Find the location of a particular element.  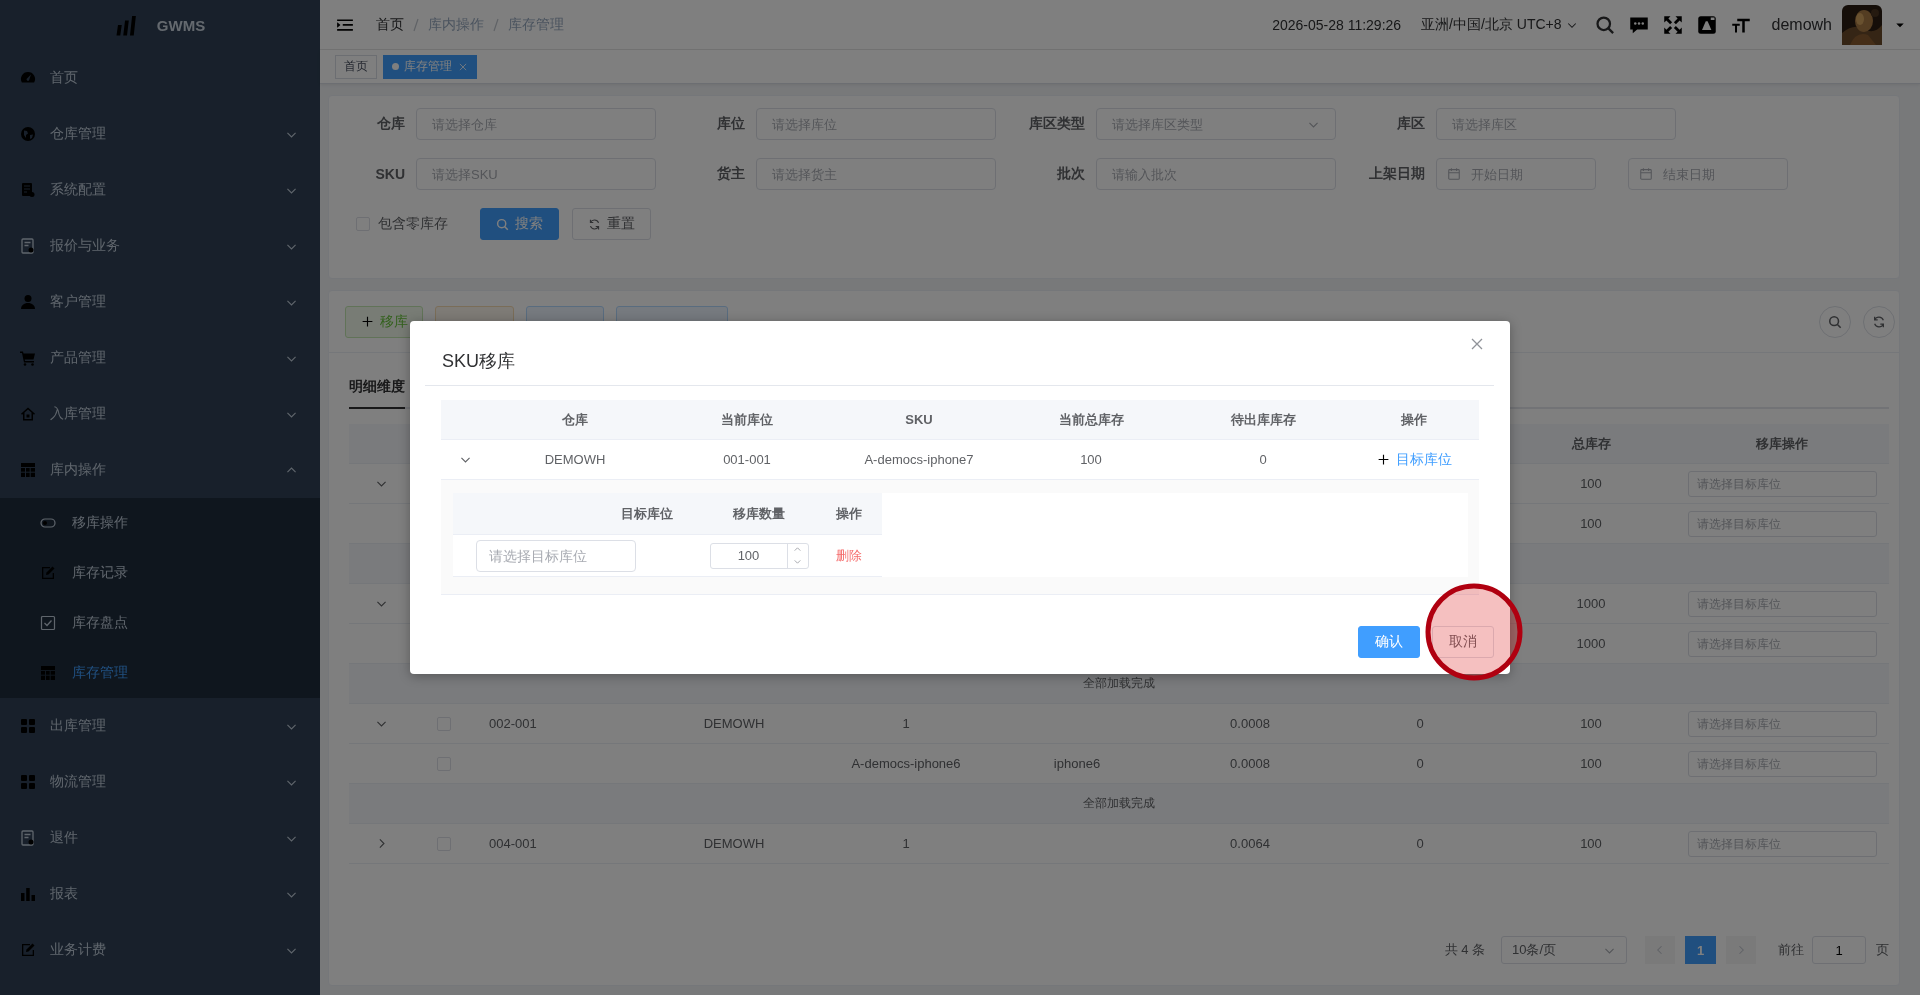

sidebar-item: 首页 is located at coordinates (160, 78).